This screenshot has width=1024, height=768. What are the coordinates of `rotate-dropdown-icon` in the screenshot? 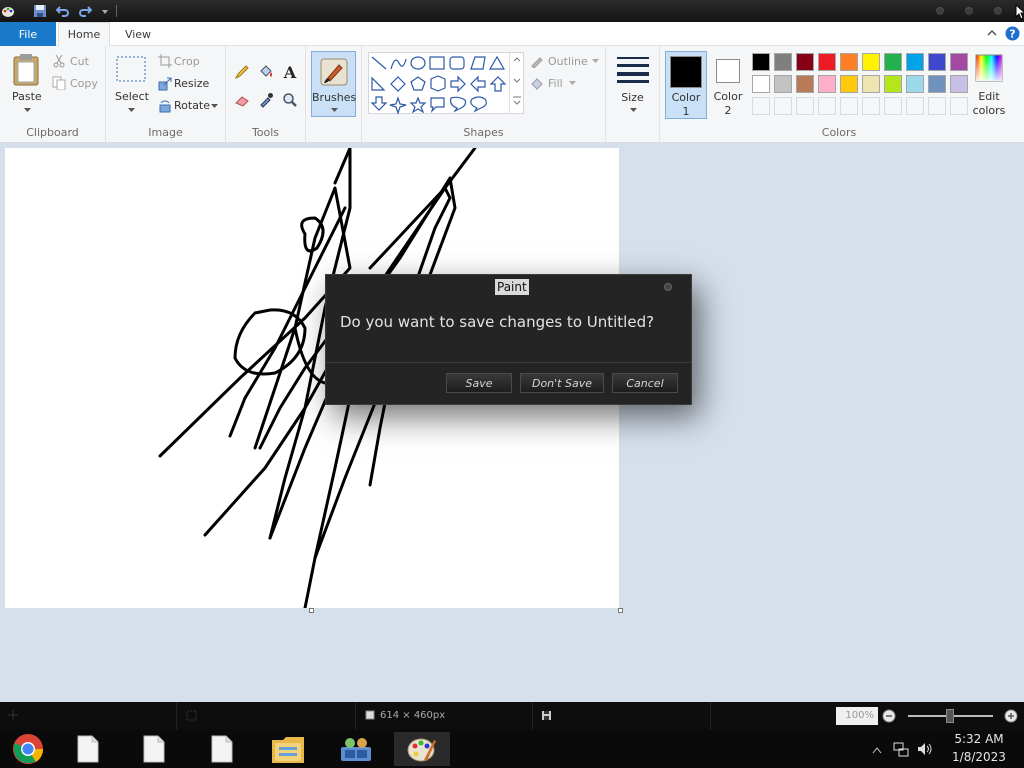 It's located at (214, 106).